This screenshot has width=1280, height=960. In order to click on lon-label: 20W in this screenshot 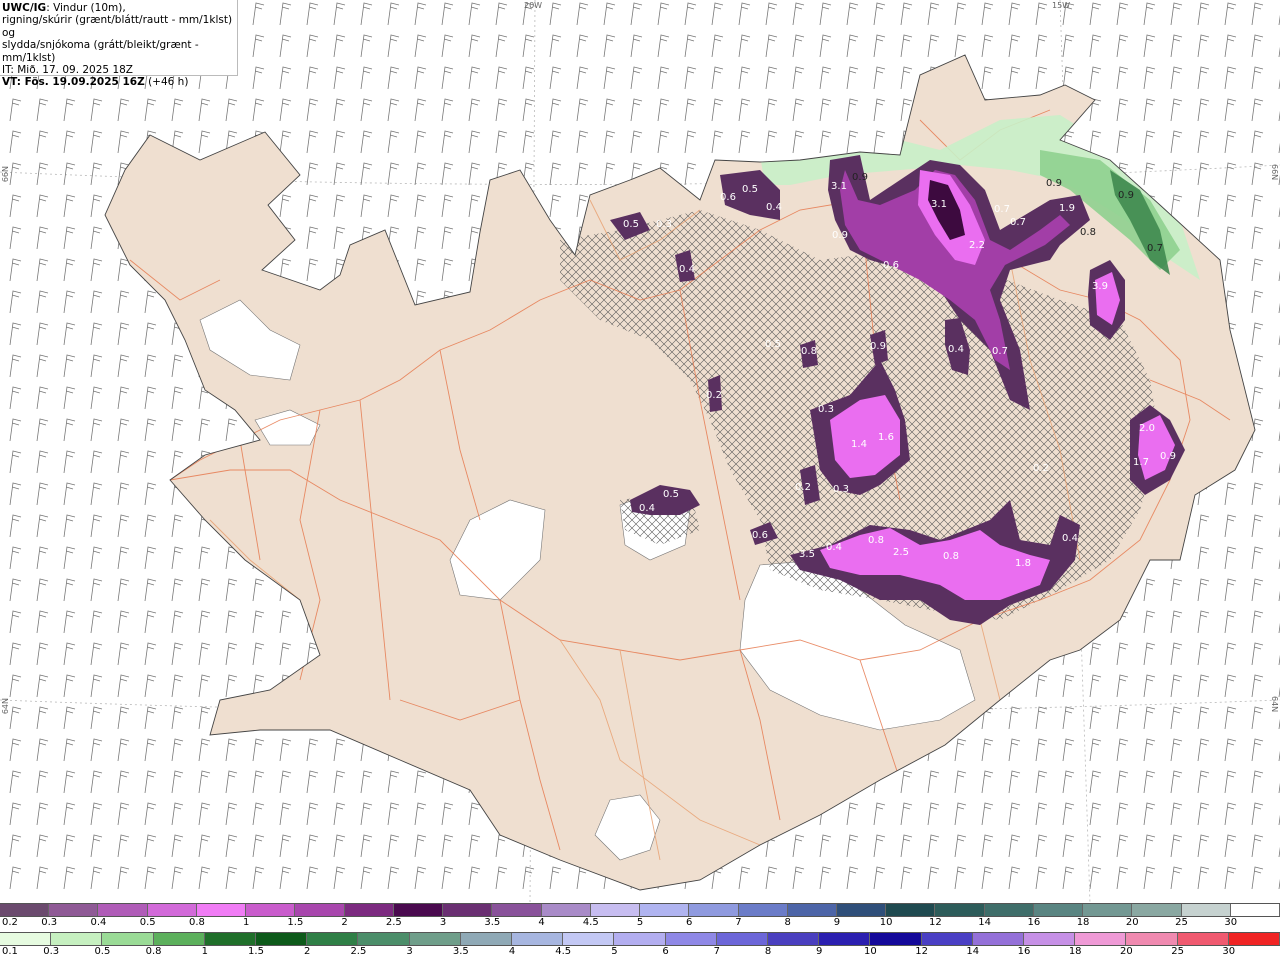, I will do `click(533, 5)`.